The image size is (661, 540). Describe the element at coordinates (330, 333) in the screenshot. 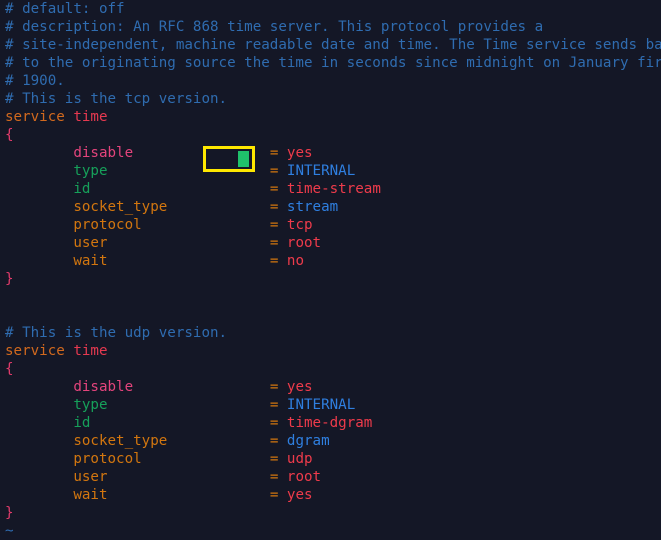

I see `code-line-comment: # This is the udp version.` at that location.